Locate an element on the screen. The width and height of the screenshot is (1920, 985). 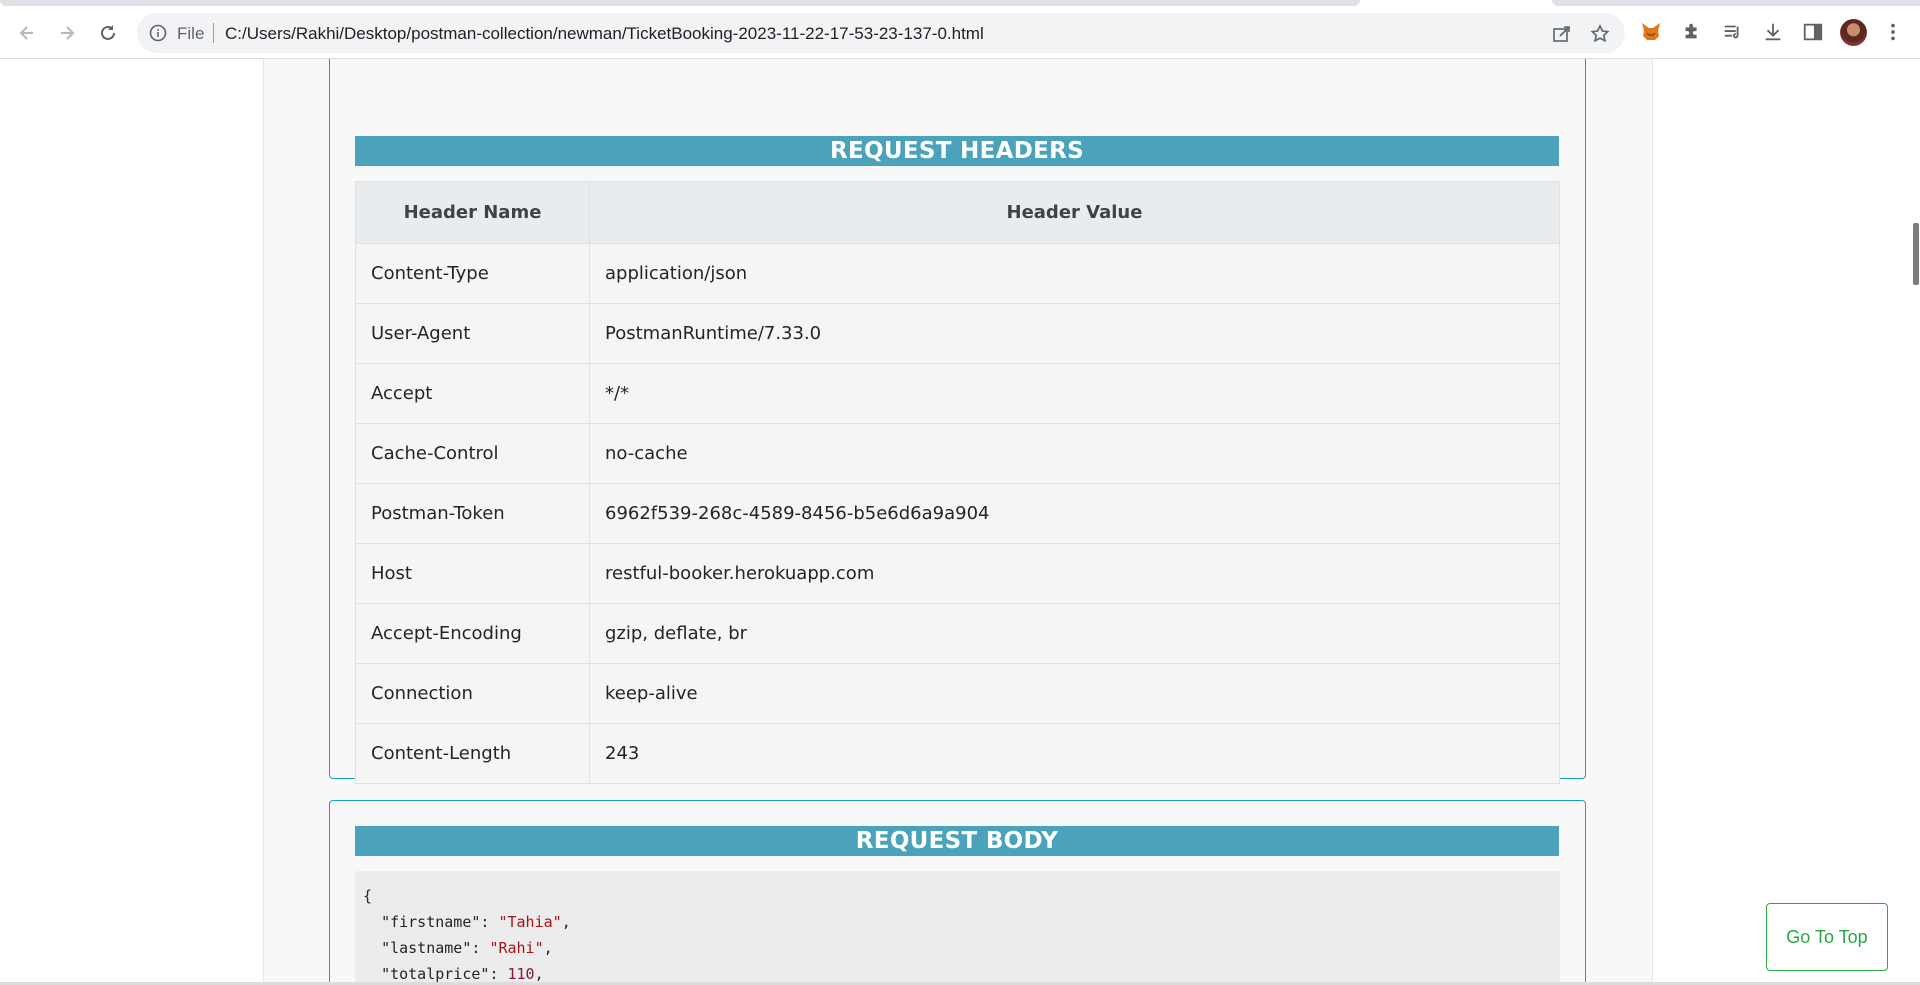
side-panel-icon is located at coordinates (1813, 32).